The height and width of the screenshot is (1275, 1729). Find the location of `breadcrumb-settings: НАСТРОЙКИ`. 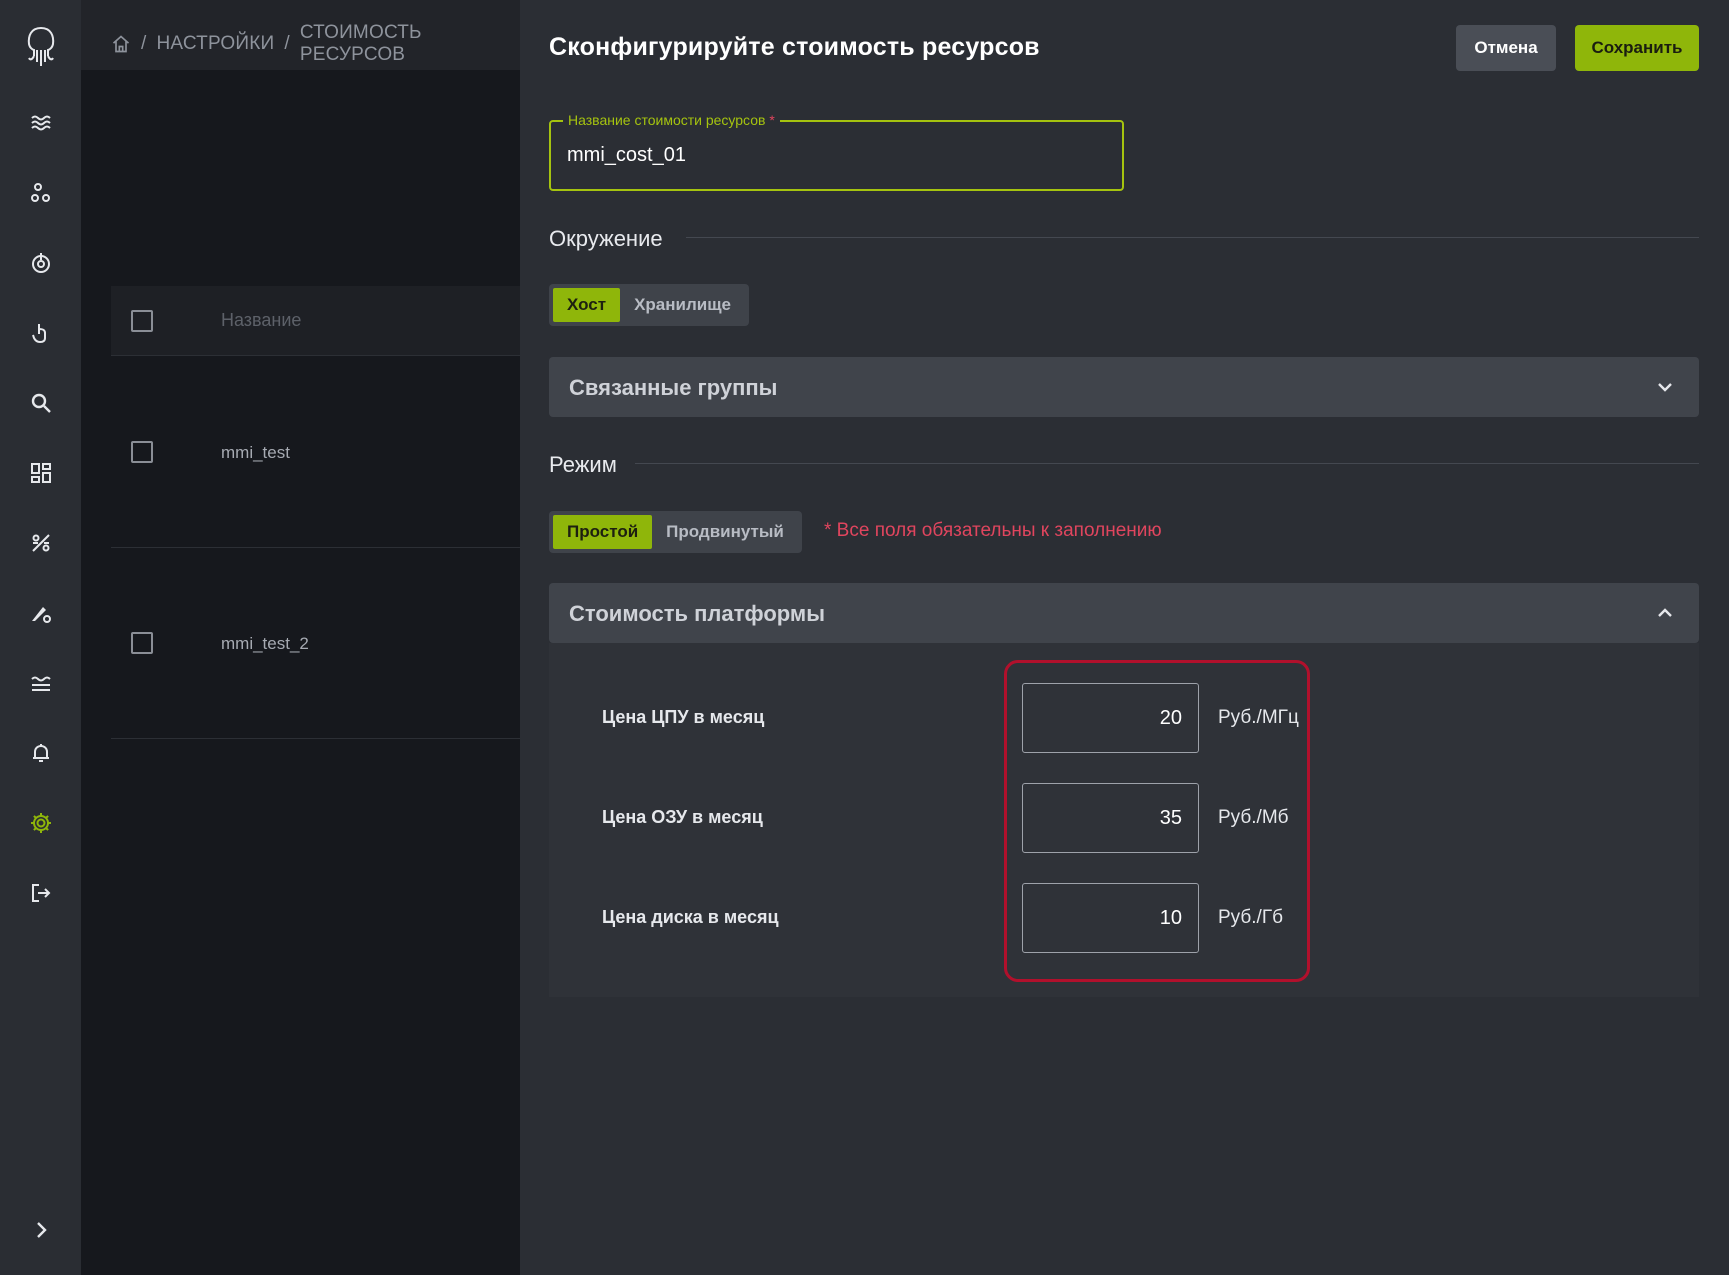

breadcrumb-settings: НАСТРОЙКИ is located at coordinates (215, 44).